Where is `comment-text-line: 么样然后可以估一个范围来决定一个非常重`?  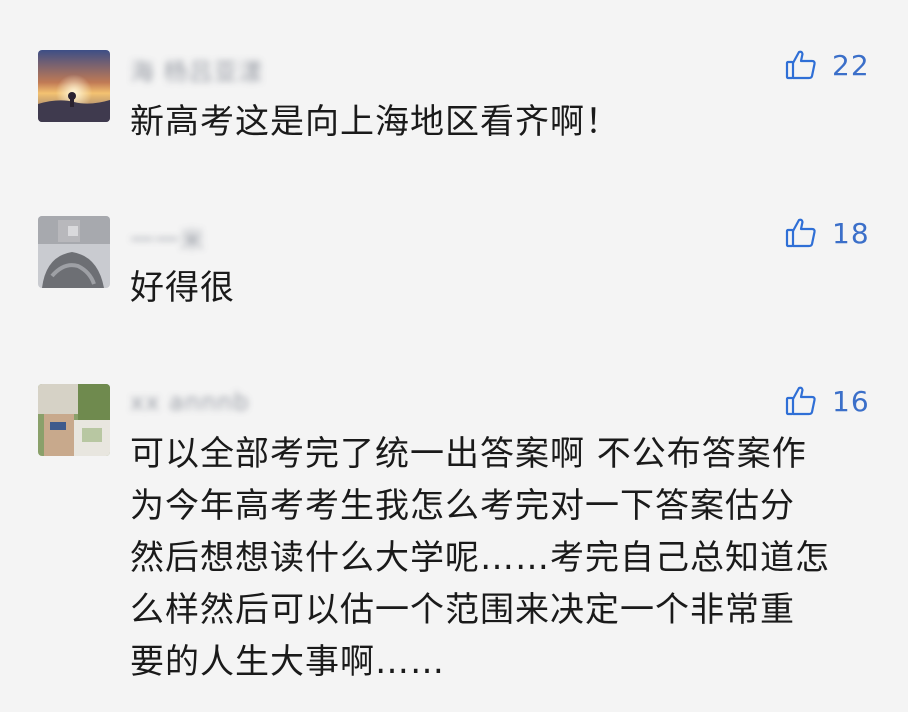 comment-text-line: 么样然后可以估一个范围来决定一个非常重 is located at coordinates (462, 610).